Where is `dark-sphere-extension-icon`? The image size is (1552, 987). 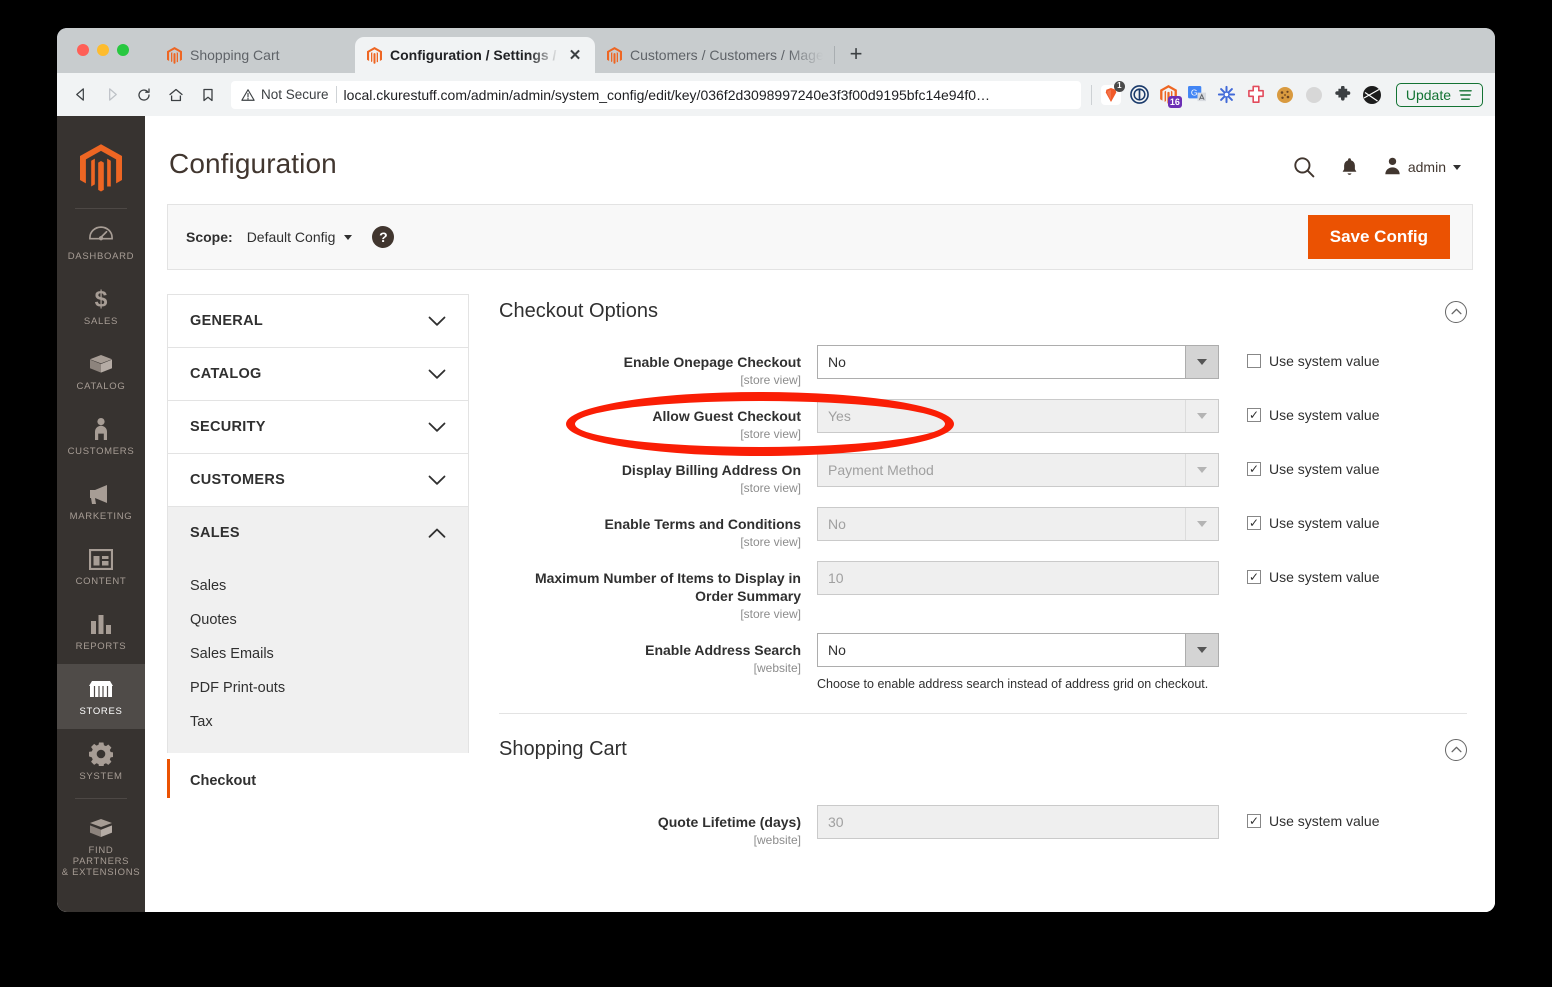 dark-sphere-extension-icon is located at coordinates (1372, 95).